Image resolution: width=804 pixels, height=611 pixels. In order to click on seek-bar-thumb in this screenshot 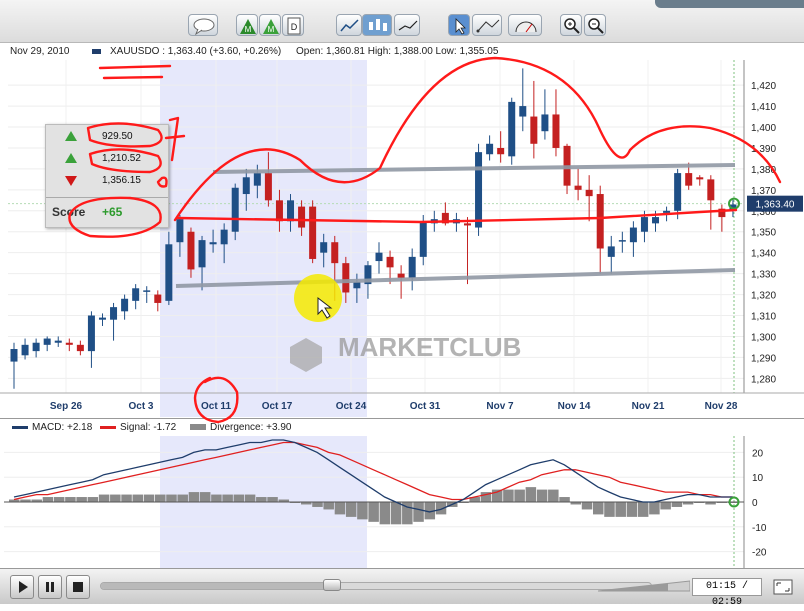, I will do `click(332, 585)`.